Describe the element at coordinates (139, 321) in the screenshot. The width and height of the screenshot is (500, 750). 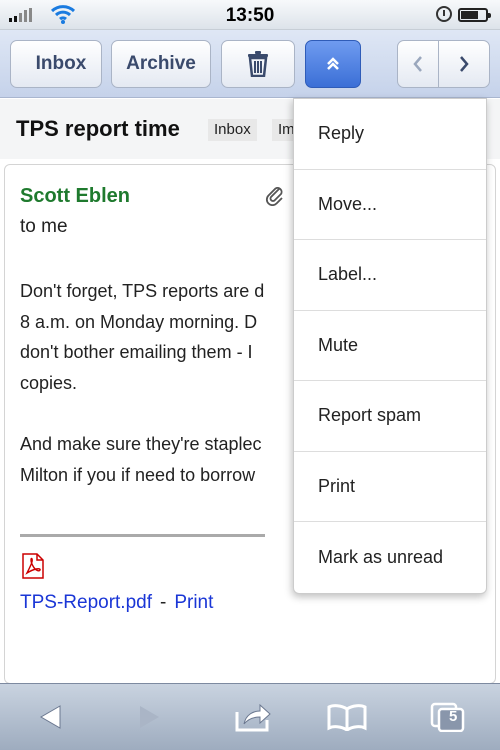
I see `body-line: 8 a.m. on Monday morning. D` at that location.